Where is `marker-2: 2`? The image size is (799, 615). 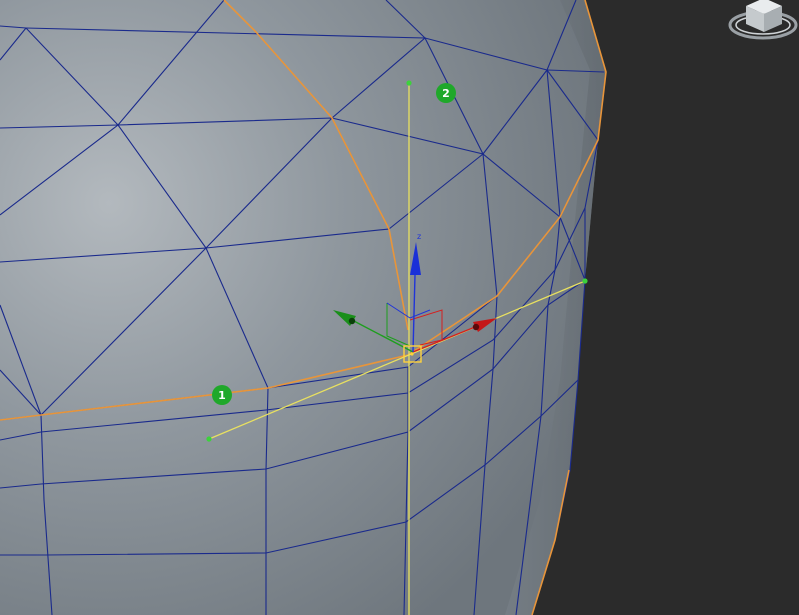 marker-2: 2 is located at coordinates (446, 93).